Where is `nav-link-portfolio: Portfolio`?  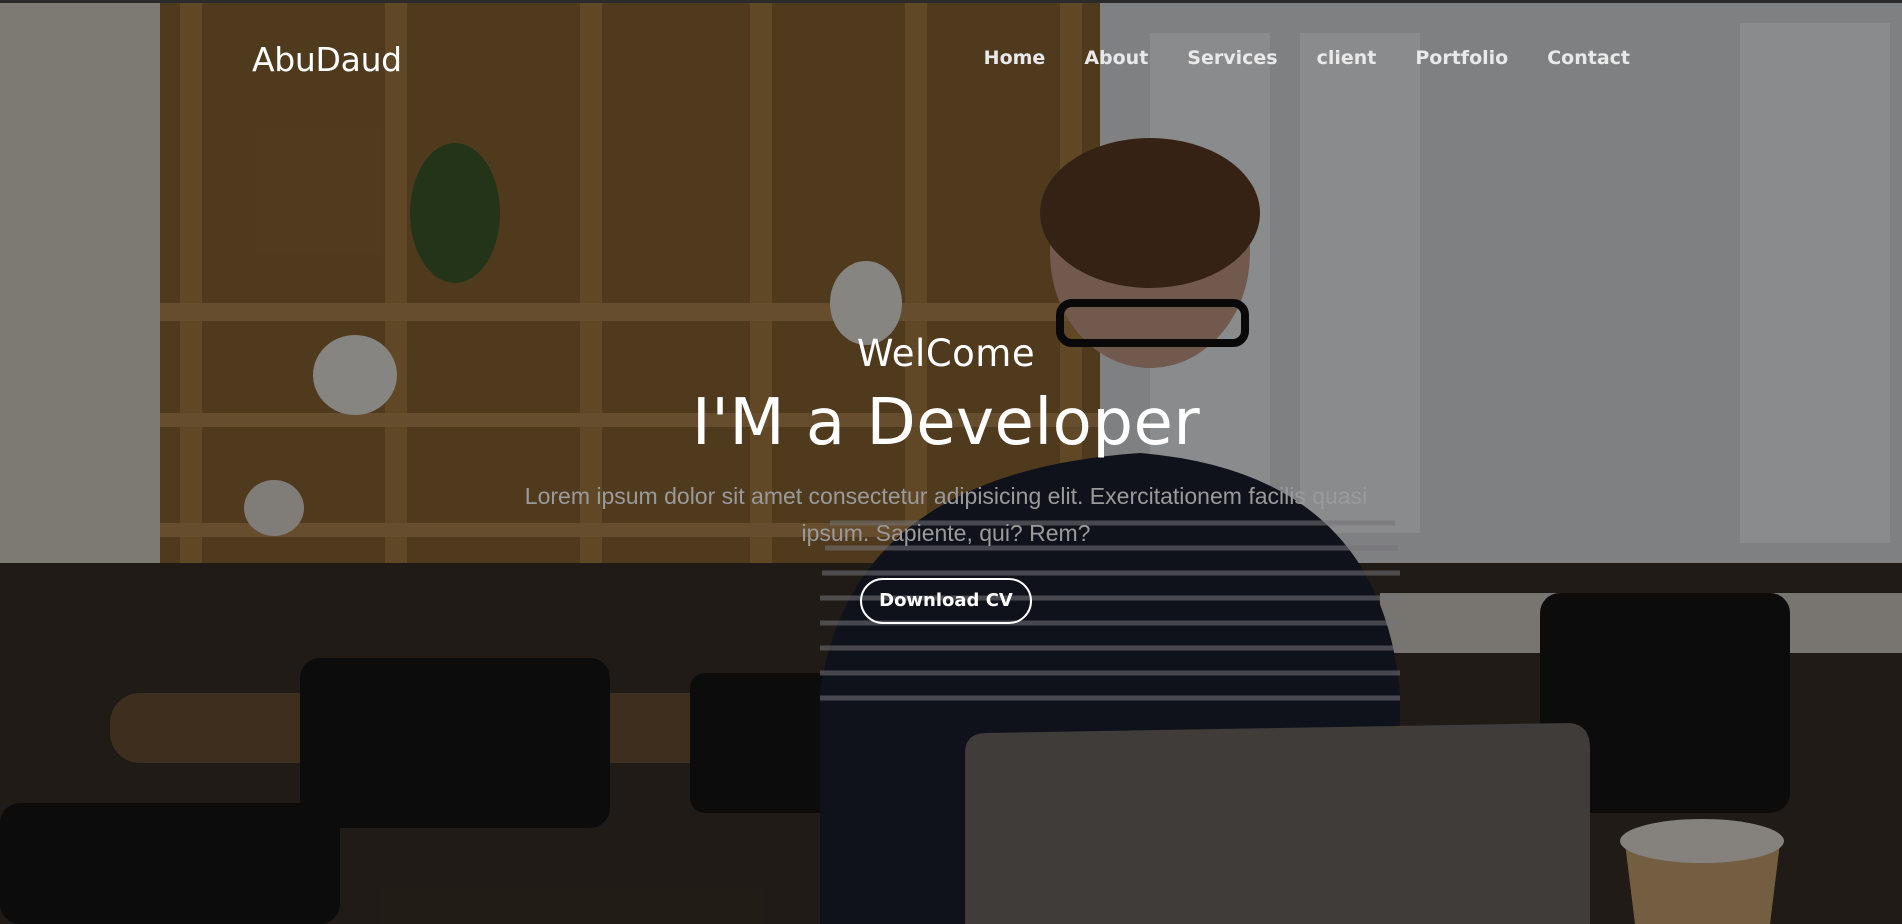 nav-link-portfolio: Portfolio is located at coordinates (1461, 58).